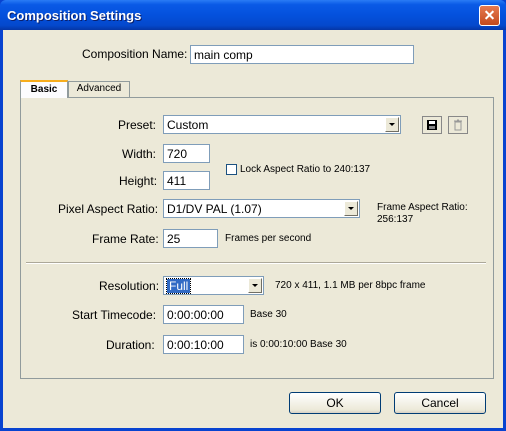  Describe the element at coordinates (282, 124) in the screenshot. I see `preset-select: Custom` at that location.